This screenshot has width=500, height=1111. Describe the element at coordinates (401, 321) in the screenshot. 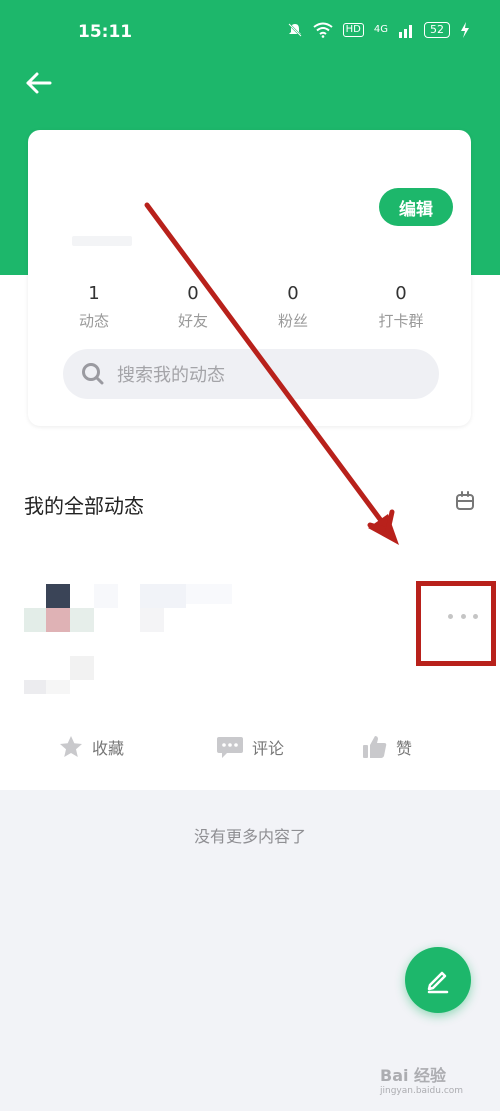

I see `stat-label: 打卡群` at that location.